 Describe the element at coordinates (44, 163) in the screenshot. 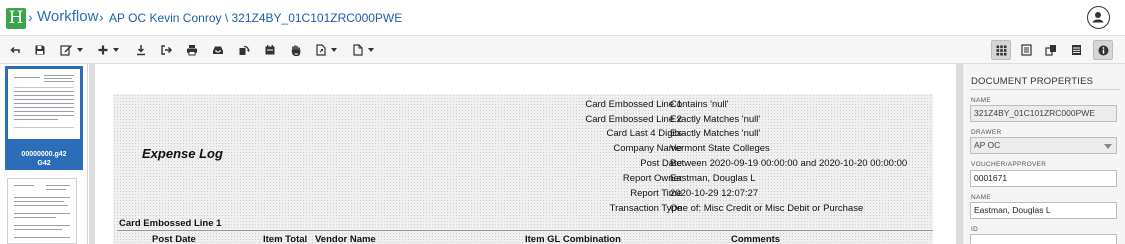

I see `thumbnail-subcaption: G42` at that location.